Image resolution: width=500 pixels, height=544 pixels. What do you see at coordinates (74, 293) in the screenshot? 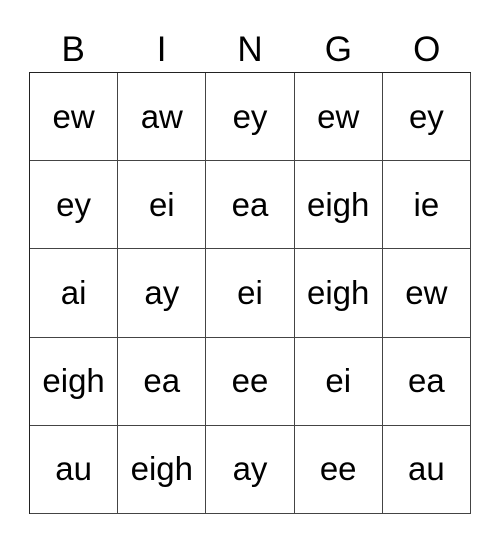
I see `bingo-cell: ai` at bounding box center [74, 293].